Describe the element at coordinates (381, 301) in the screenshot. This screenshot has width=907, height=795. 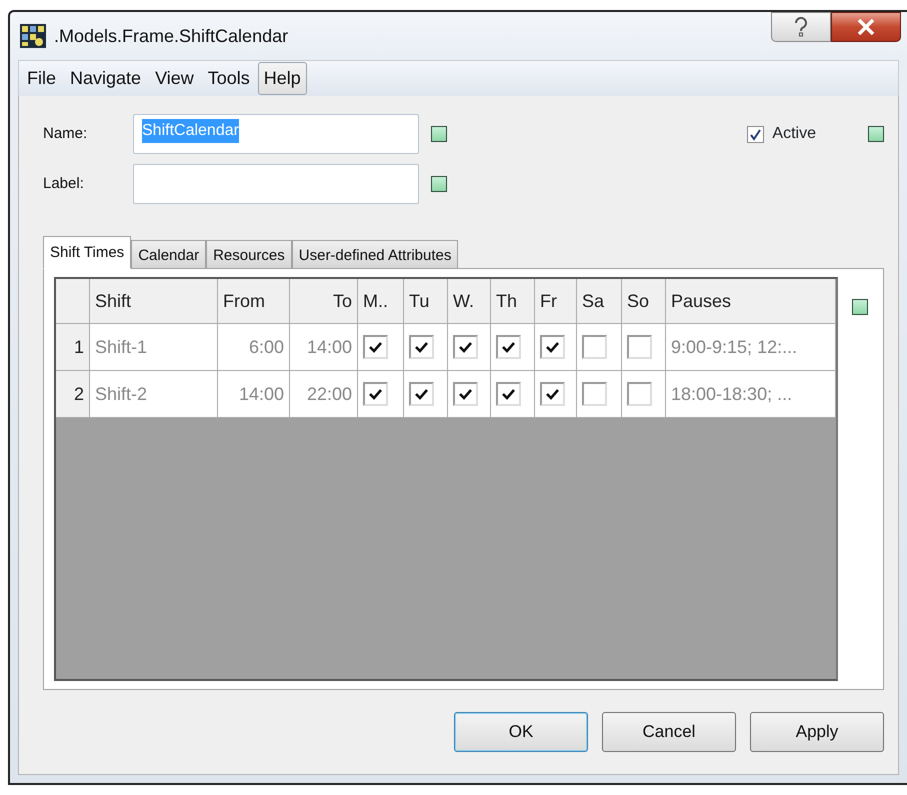
I see `column-header: M..` at that location.